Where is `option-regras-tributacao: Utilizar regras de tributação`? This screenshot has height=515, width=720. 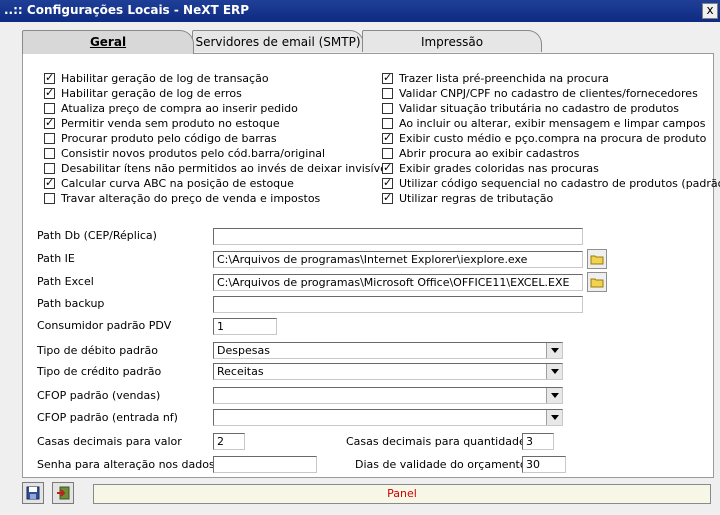 option-regras-tributacao: Utilizar regras de tributação is located at coordinates (467, 198).